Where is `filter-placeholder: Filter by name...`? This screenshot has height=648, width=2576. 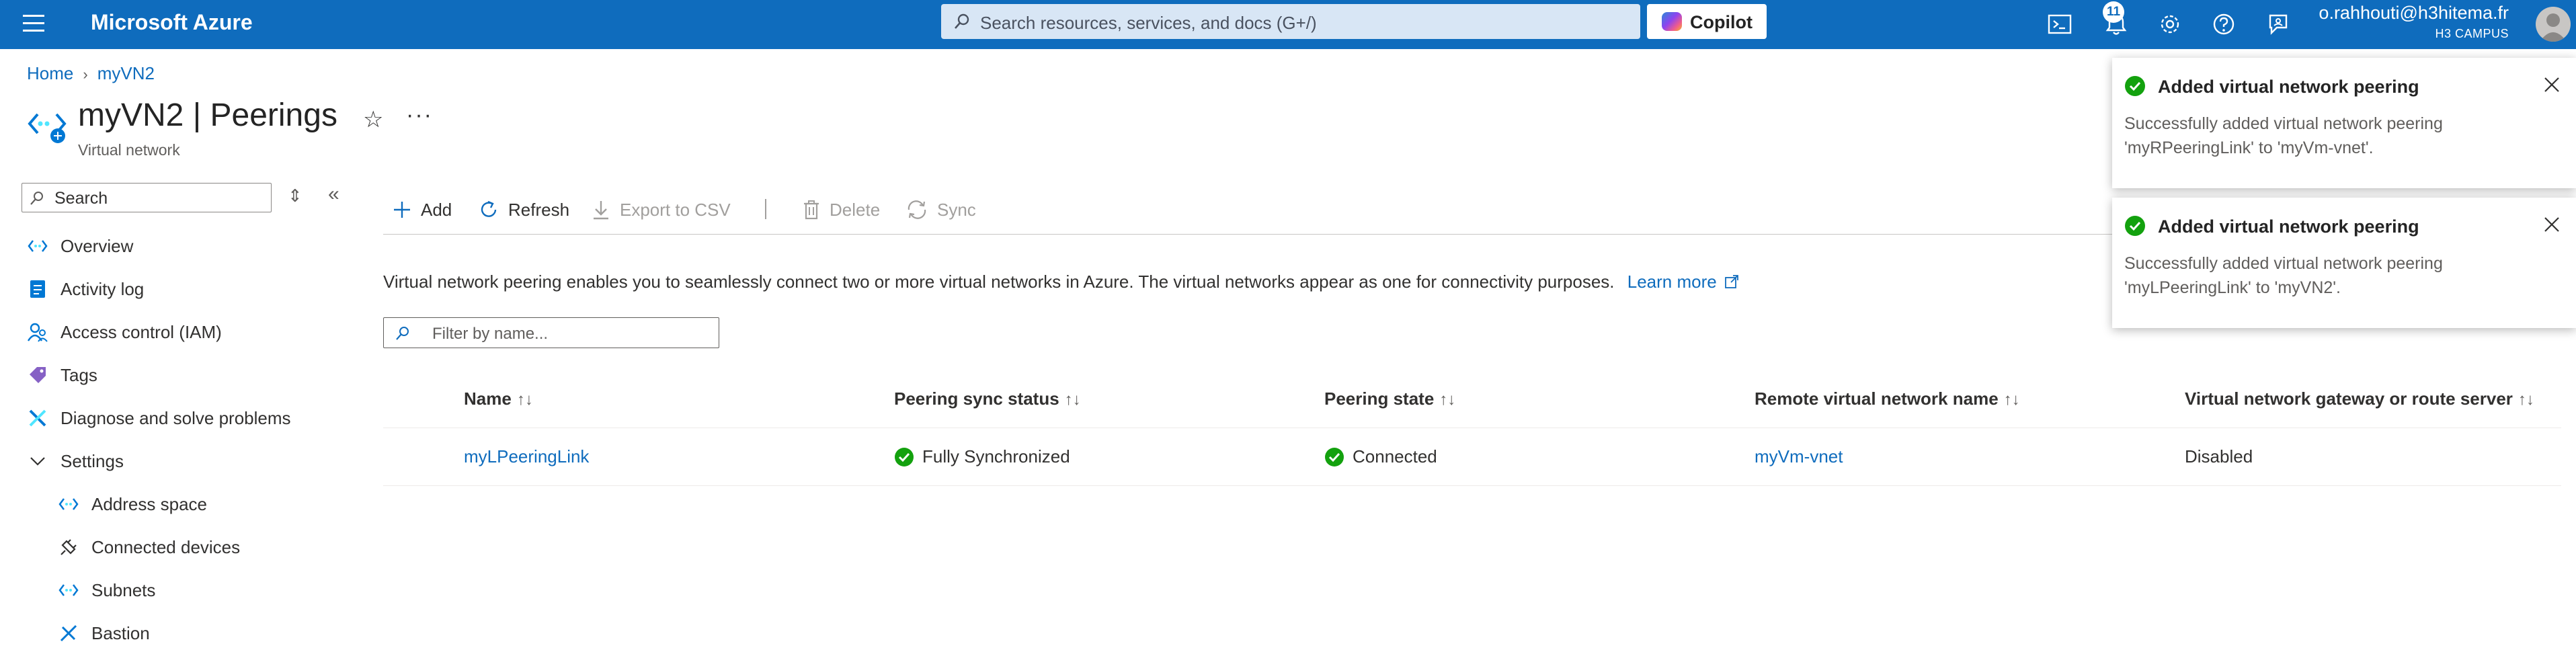
filter-placeholder: Filter by name... is located at coordinates (490, 334).